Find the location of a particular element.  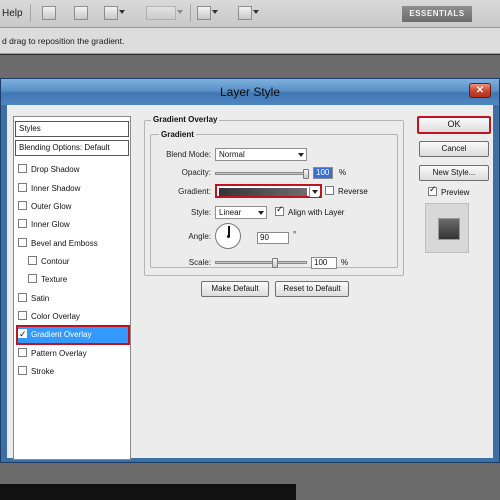

style-item-satin: Satin is located at coordinates (74, 299).